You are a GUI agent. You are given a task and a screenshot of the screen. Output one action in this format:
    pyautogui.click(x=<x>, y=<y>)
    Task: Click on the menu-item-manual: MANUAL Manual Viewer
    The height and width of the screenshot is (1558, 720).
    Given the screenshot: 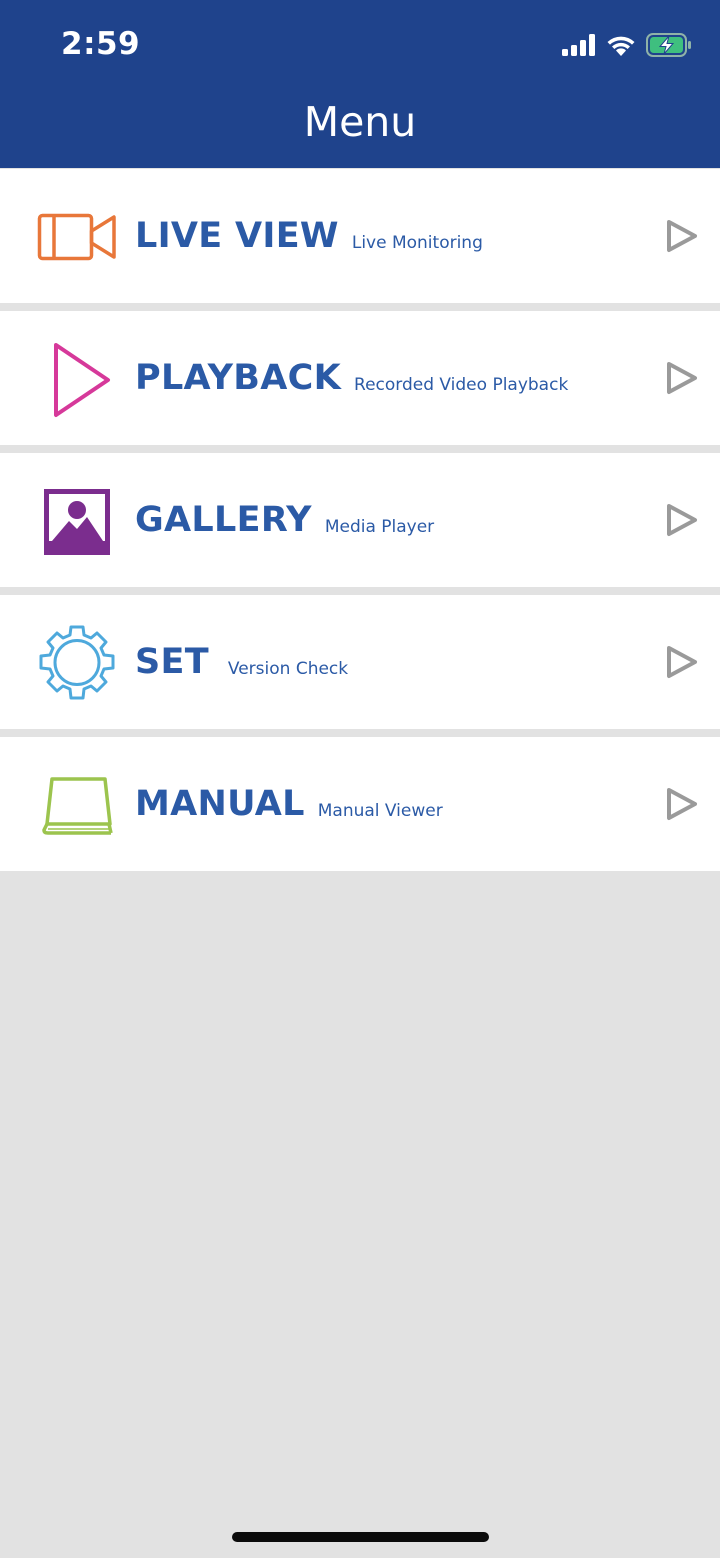 What is the action you would take?
    pyautogui.click(x=360, y=804)
    